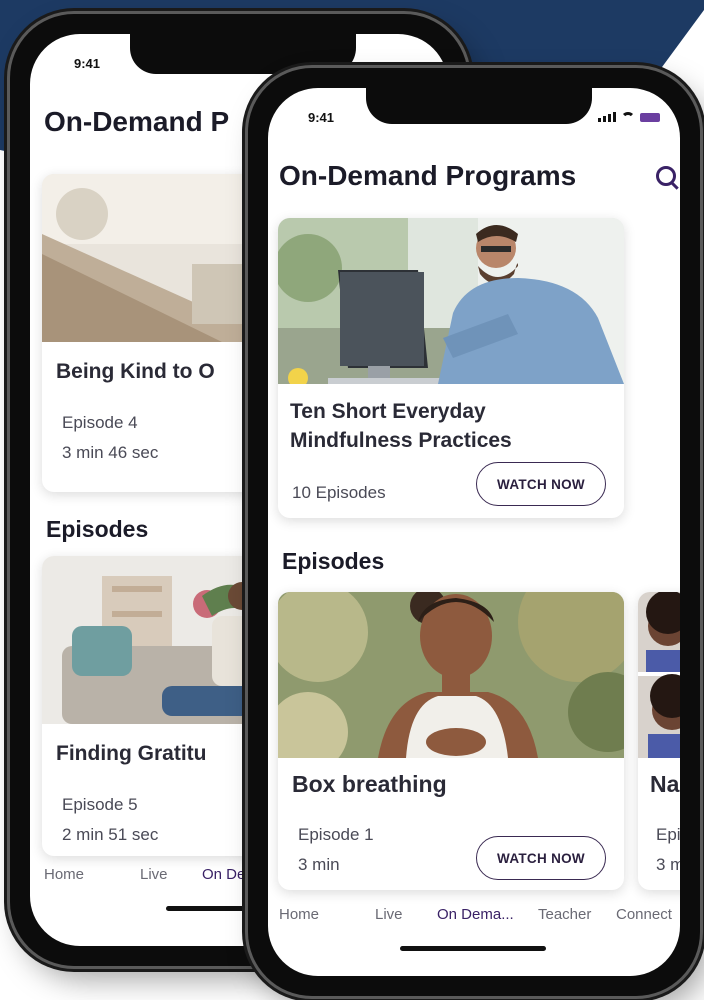  I want to click on program-title: Being Kind to O, so click(135, 371).